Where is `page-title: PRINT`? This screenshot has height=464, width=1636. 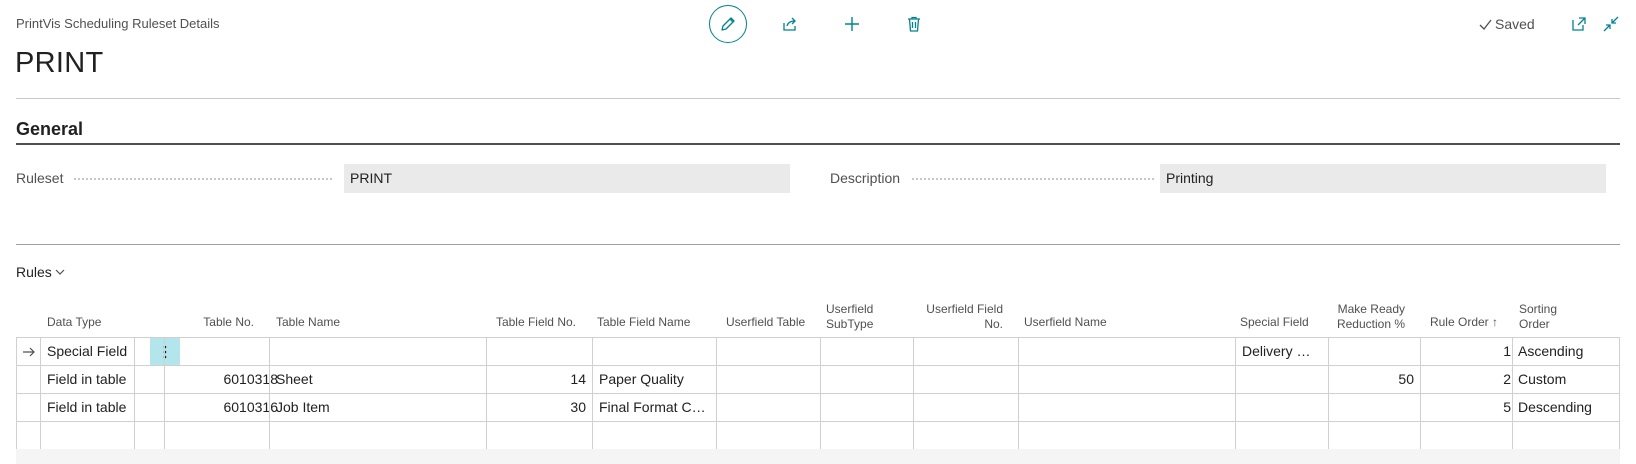 page-title: PRINT is located at coordinates (59, 63).